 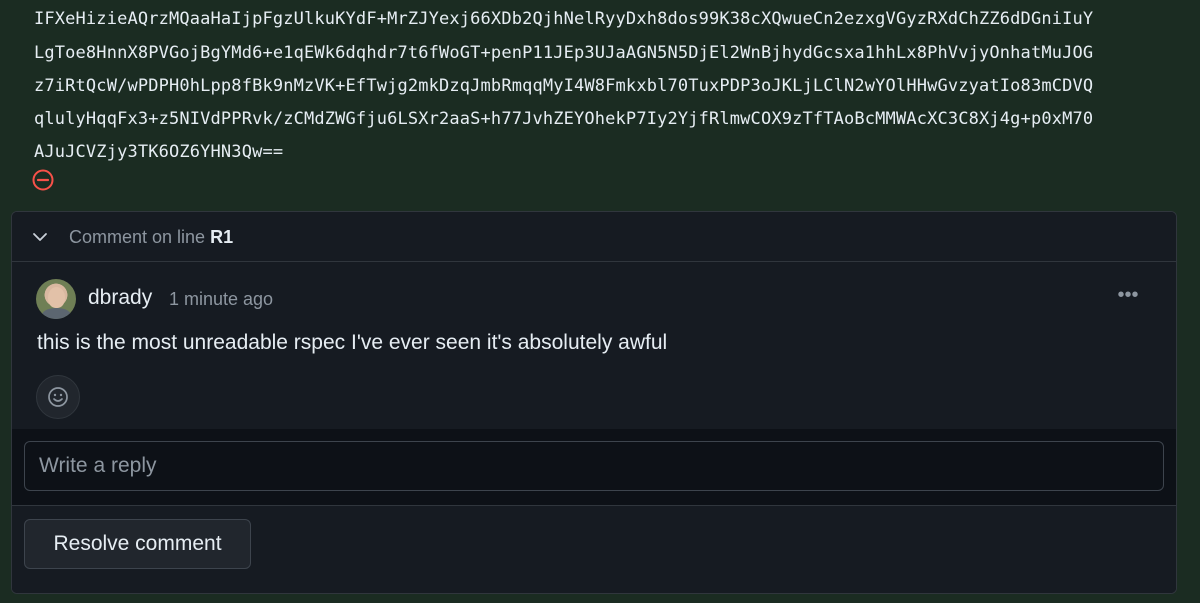 What do you see at coordinates (120, 298) in the screenshot?
I see `comment-author: dbrady` at bounding box center [120, 298].